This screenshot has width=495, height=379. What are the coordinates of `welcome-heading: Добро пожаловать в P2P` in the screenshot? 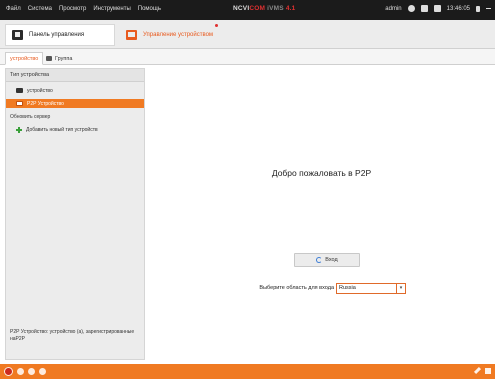 It's located at (321, 173).